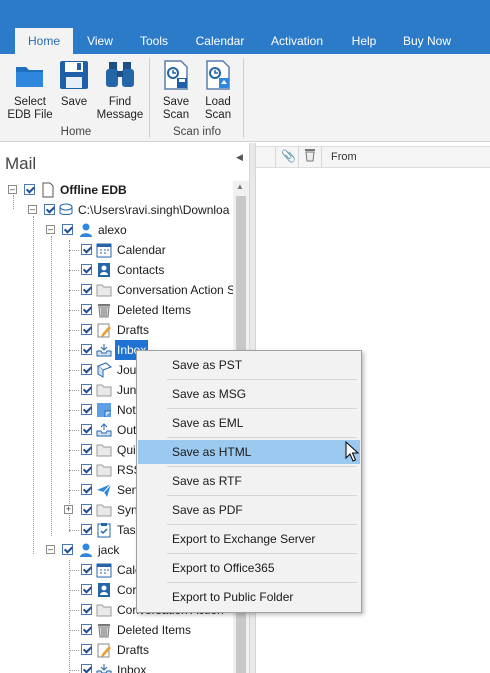  What do you see at coordinates (297, 41) in the screenshot?
I see `tab-activation: Activation` at bounding box center [297, 41].